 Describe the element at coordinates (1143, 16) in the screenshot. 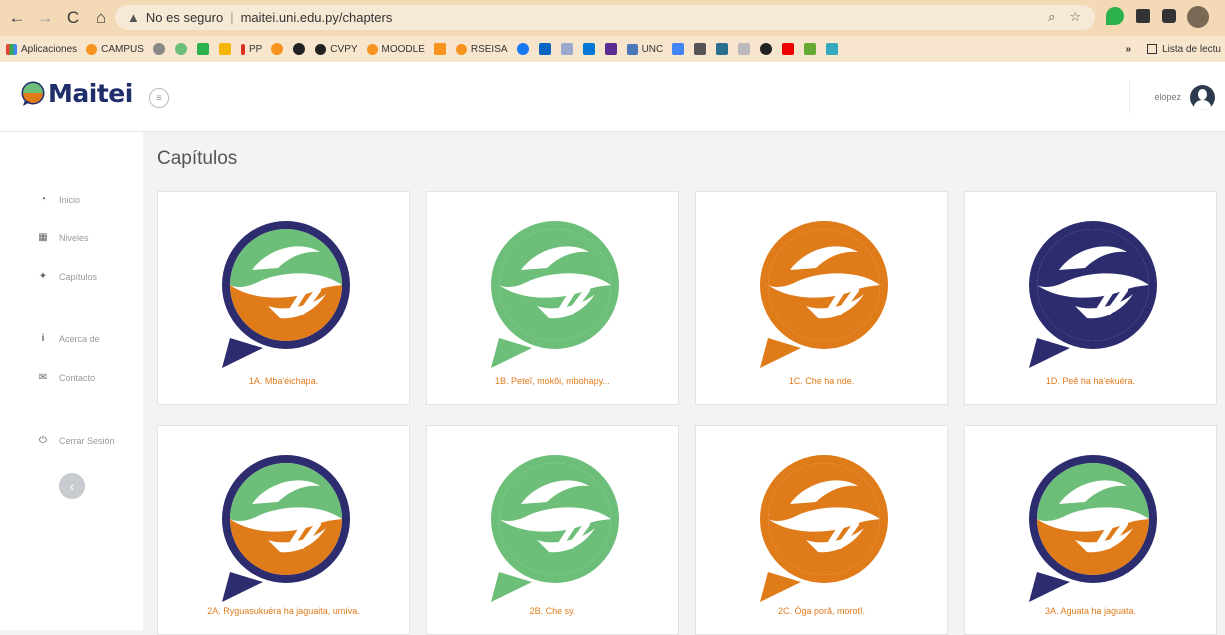

I see `extension-grid-icon` at that location.